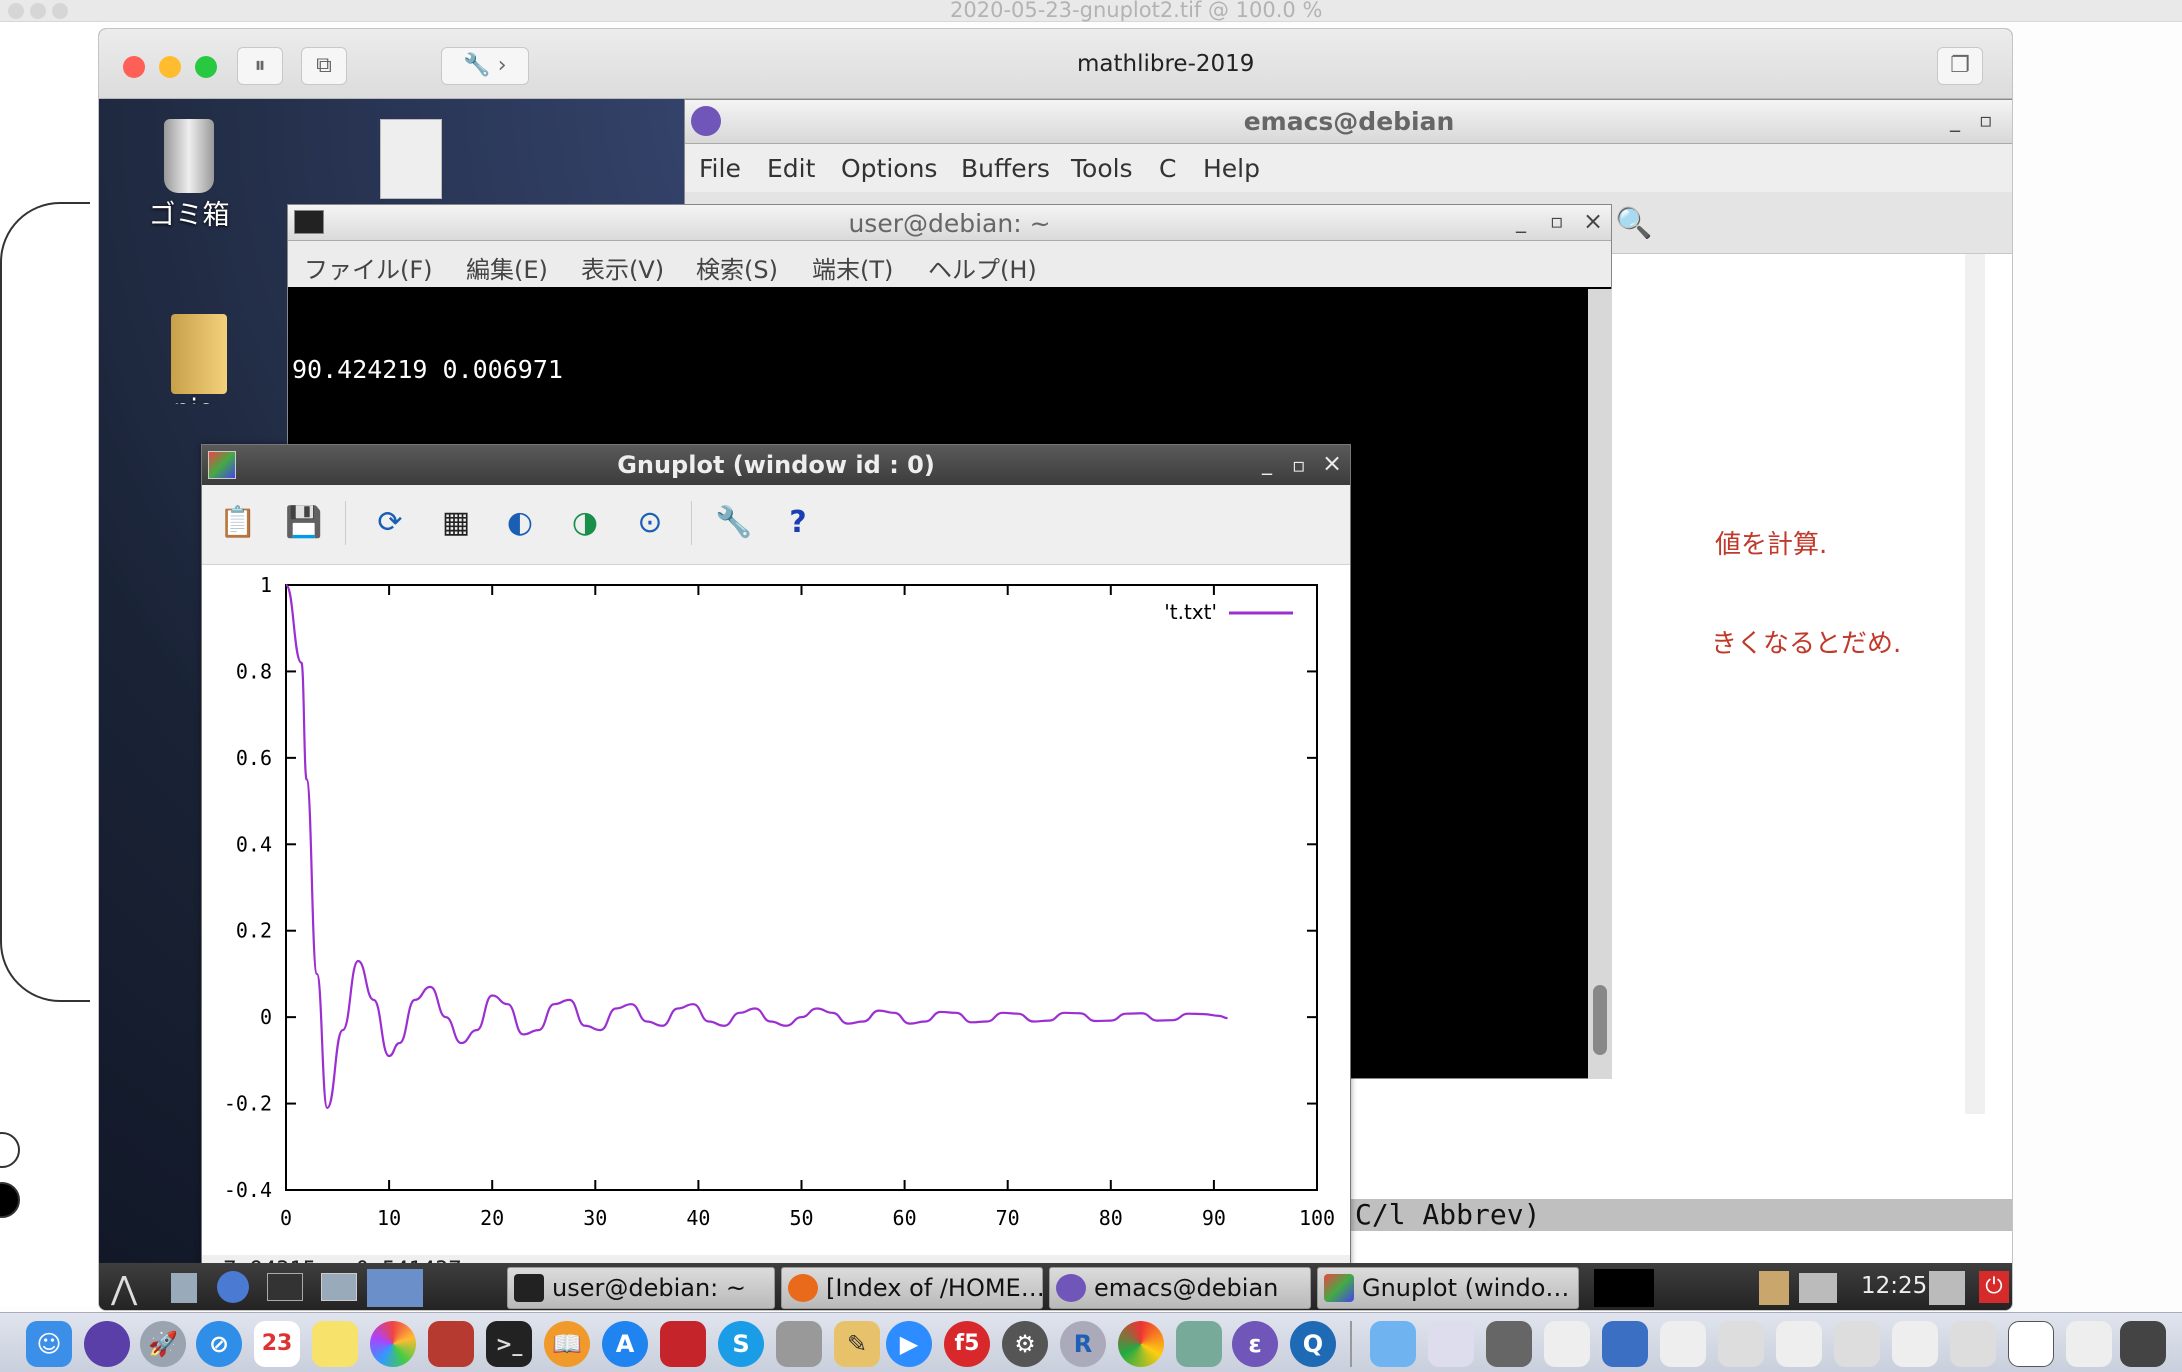  What do you see at coordinates (1313, 1344) in the screenshot?
I see `quicktime-icon: Q` at bounding box center [1313, 1344].